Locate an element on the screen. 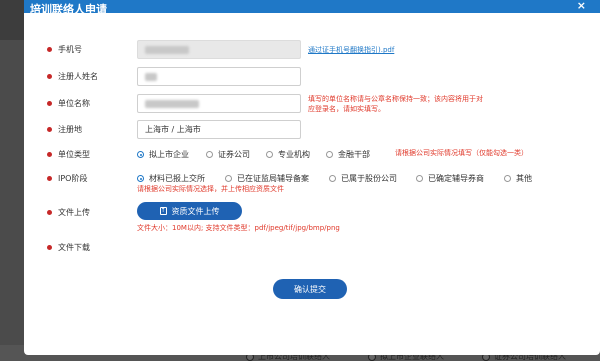 The width and height of the screenshot is (600, 361). masked-phone-value is located at coordinates (167, 49).